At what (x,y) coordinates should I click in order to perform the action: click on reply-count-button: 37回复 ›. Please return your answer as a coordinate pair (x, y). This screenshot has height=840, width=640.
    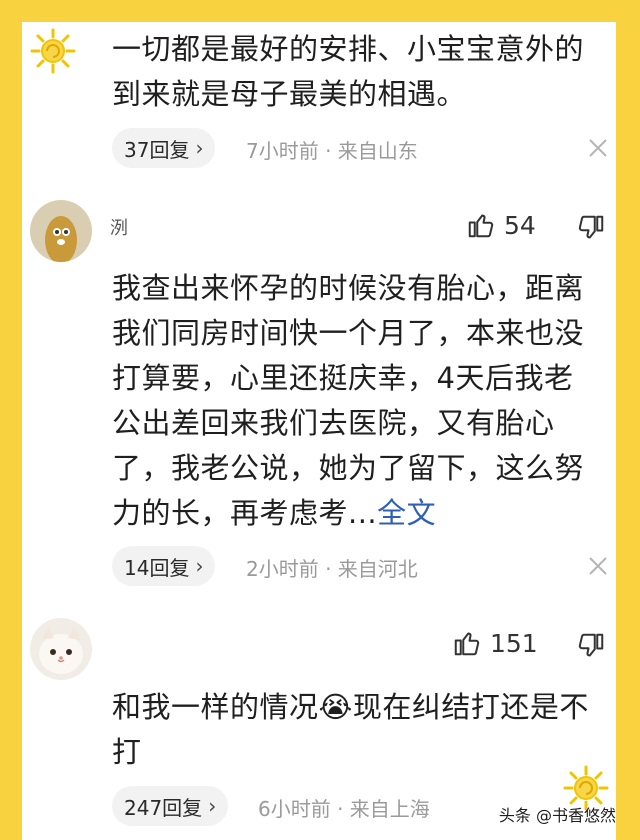
    Looking at the image, I should click on (164, 148).